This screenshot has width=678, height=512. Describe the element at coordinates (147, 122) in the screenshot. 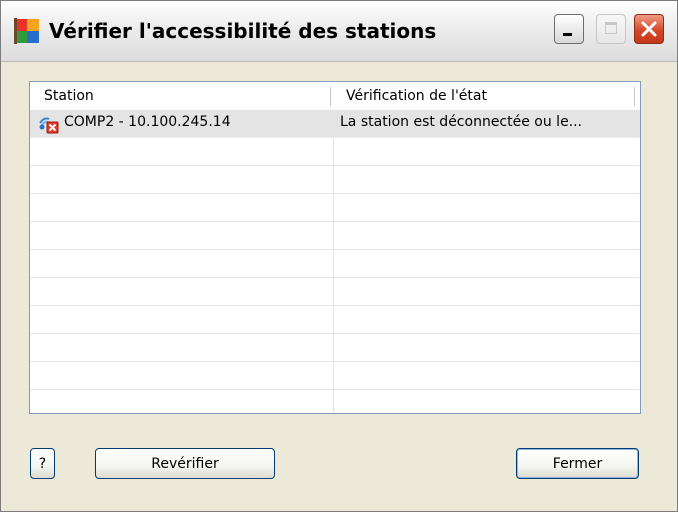

I see `station-name: COMP2 - 10.100.245.14` at that location.